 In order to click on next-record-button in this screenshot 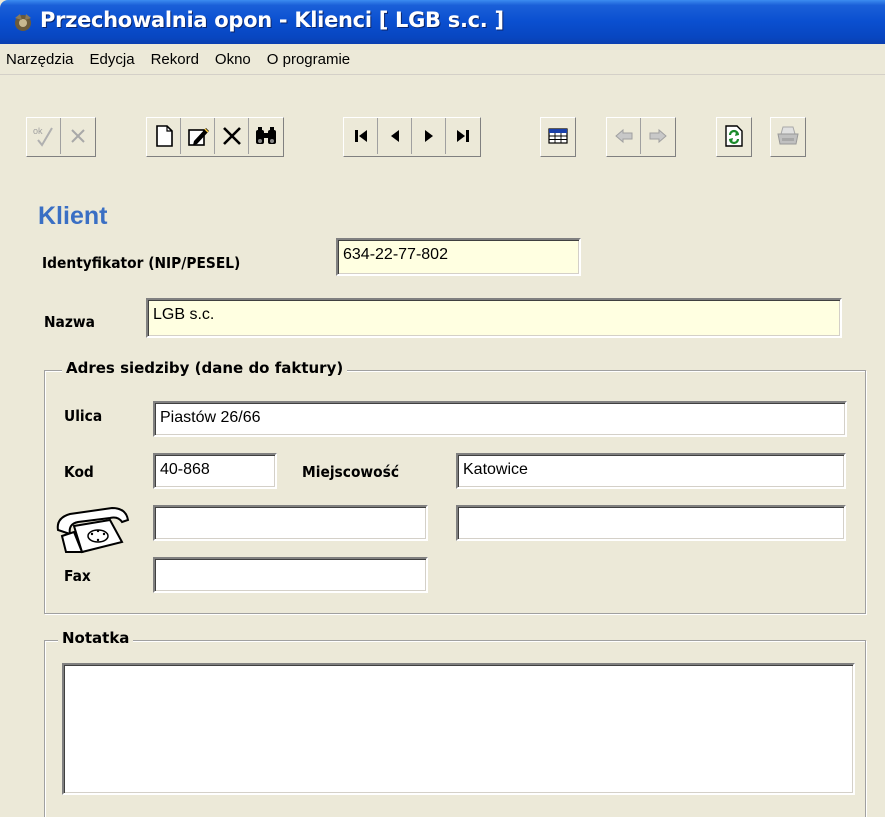, I will do `click(429, 136)`.